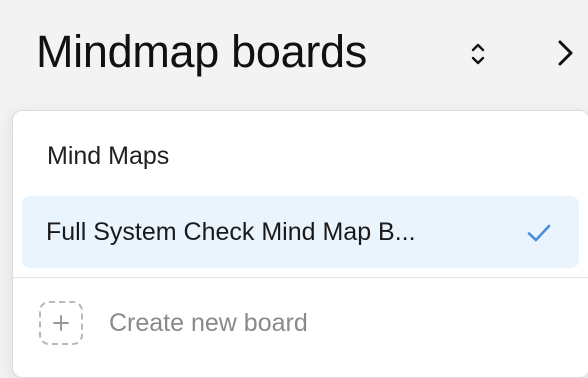 This screenshot has height=378, width=588. What do you see at coordinates (108, 156) in the screenshot?
I see `section-label-mind-maps: Mind Maps` at bounding box center [108, 156].